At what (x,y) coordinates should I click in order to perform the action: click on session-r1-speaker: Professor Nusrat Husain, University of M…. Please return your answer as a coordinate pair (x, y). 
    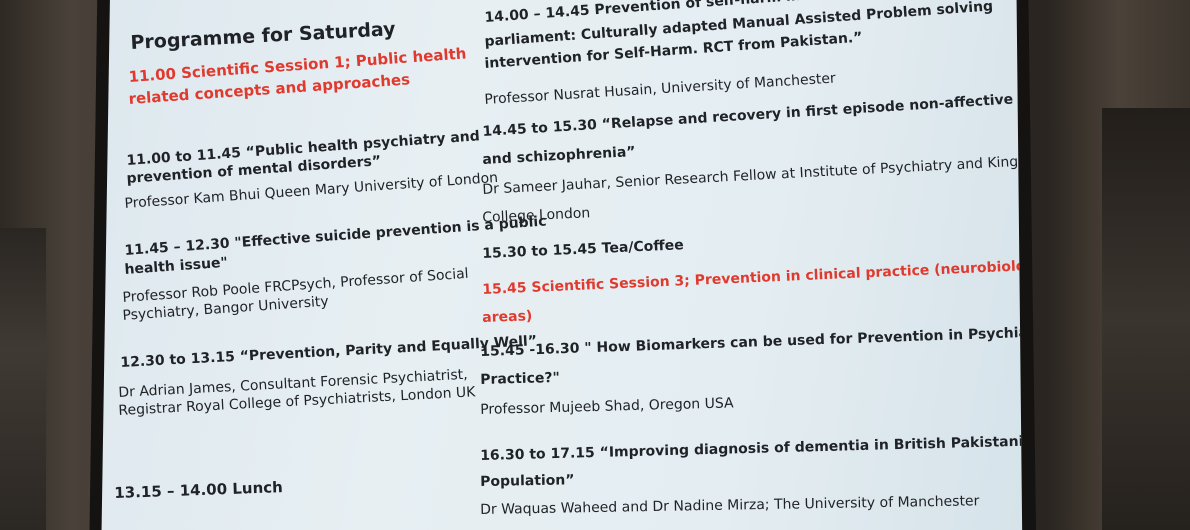
    Looking at the image, I should click on (660, 89).